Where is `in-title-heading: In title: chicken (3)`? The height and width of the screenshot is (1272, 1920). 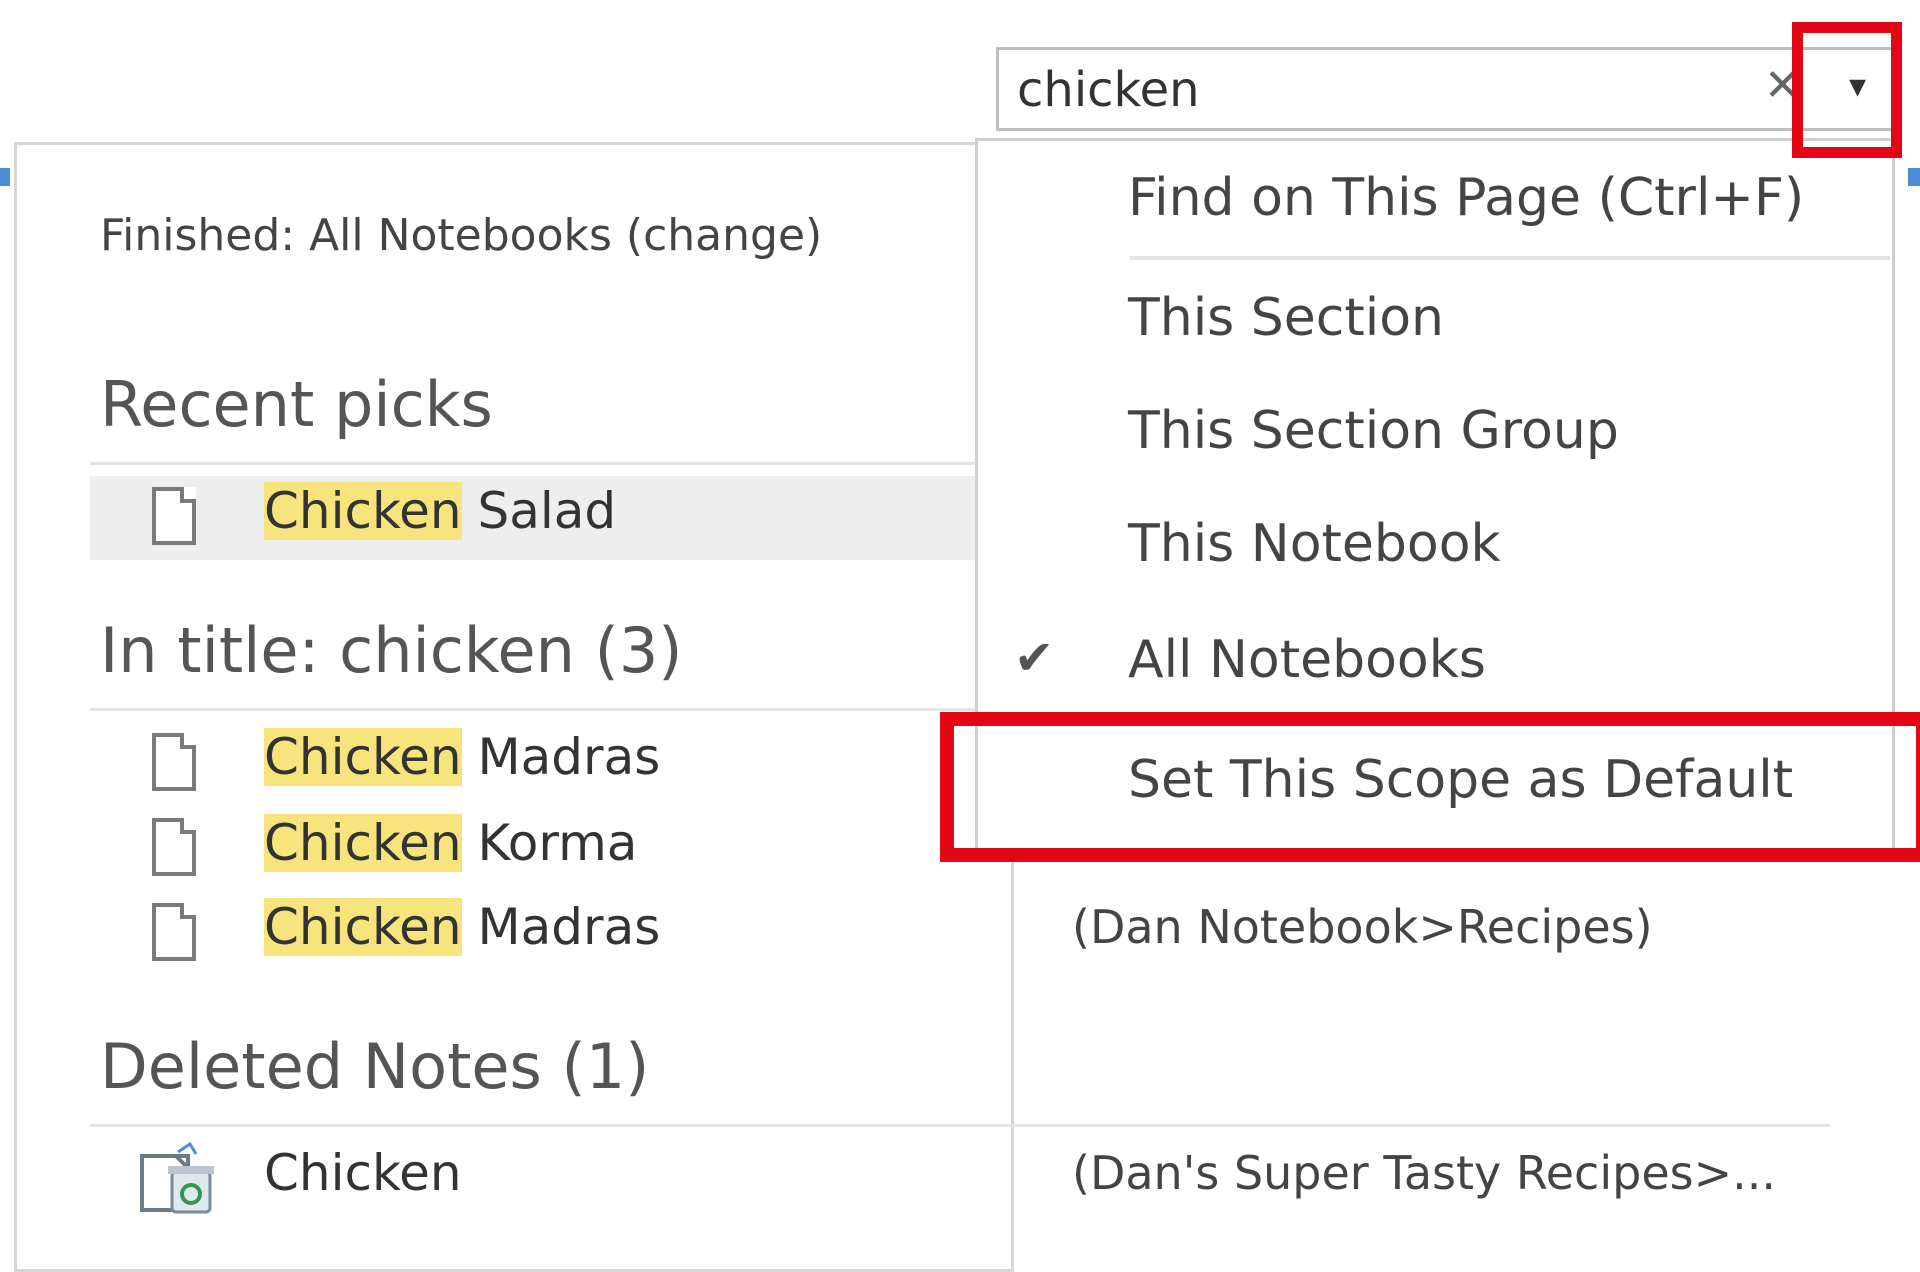
in-title-heading: In title: chicken (3) is located at coordinates (391, 650).